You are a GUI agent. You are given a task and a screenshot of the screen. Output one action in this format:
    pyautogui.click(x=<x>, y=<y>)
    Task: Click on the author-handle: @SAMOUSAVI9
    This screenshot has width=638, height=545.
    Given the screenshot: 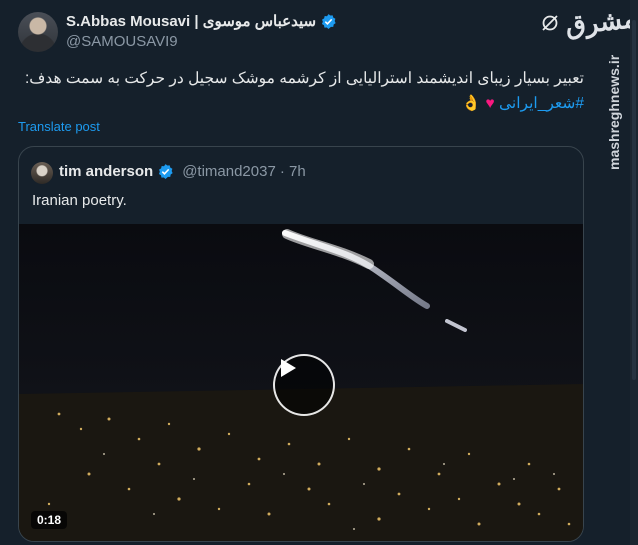 What is the action you would take?
    pyautogui.click(x=266, y=41)
    